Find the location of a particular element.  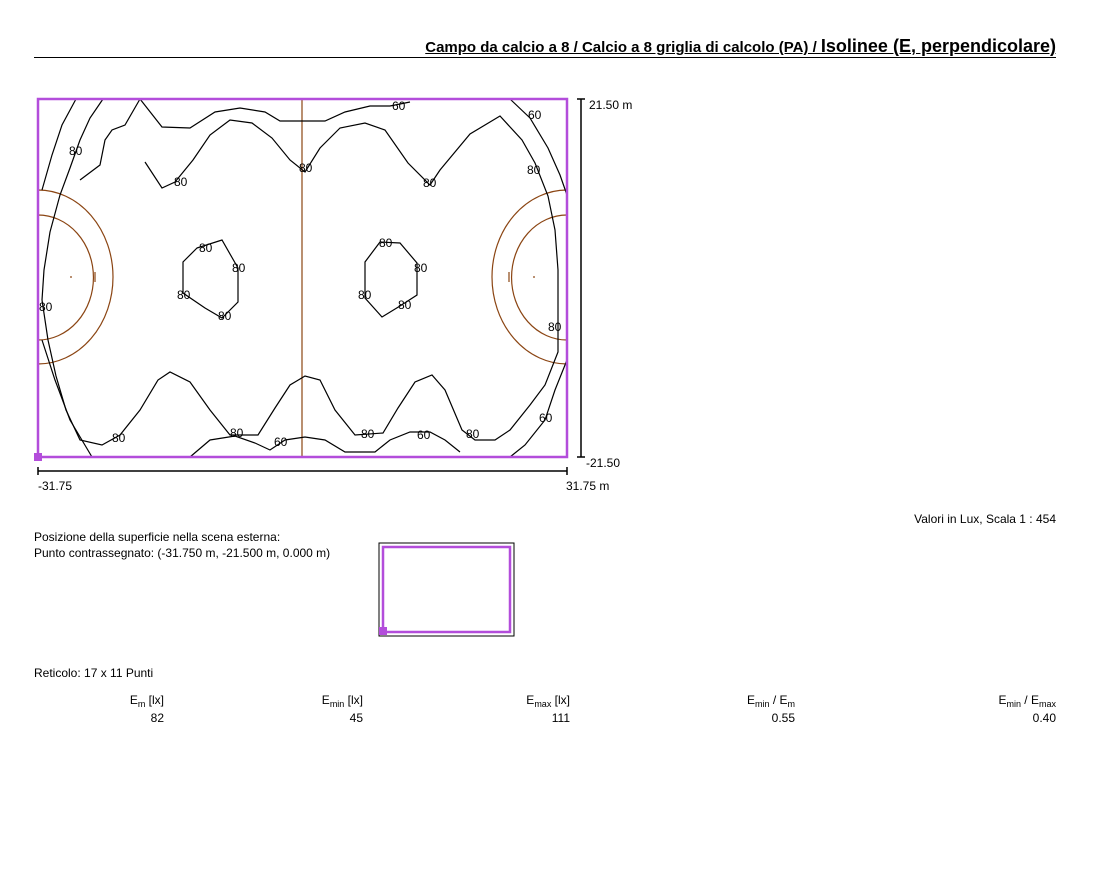

x-min-label: -31.75 is located at coordinates (55, 486).